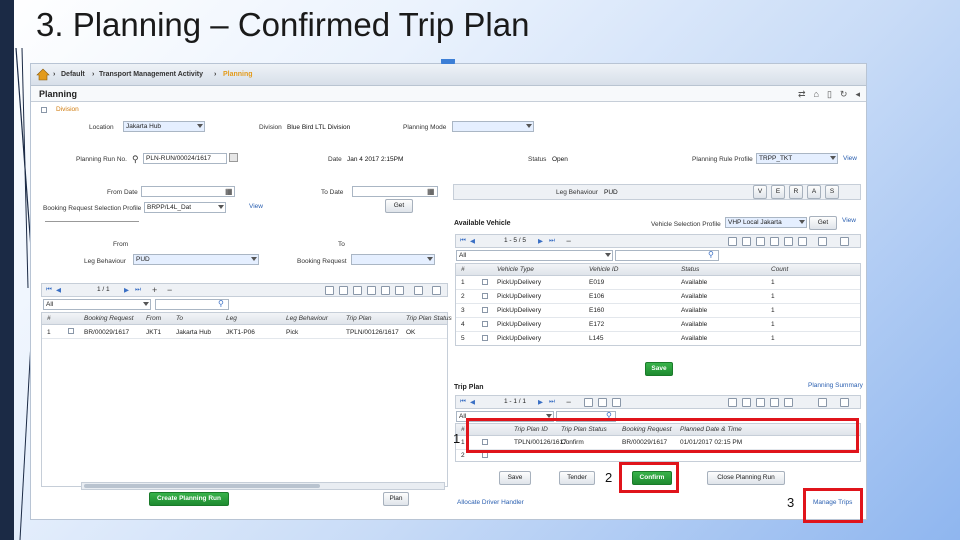  What do you see at coordinates (534, 255) in the screenshot?
I see `vehicle-grid-filter: All` at bounding box center [534, 255].